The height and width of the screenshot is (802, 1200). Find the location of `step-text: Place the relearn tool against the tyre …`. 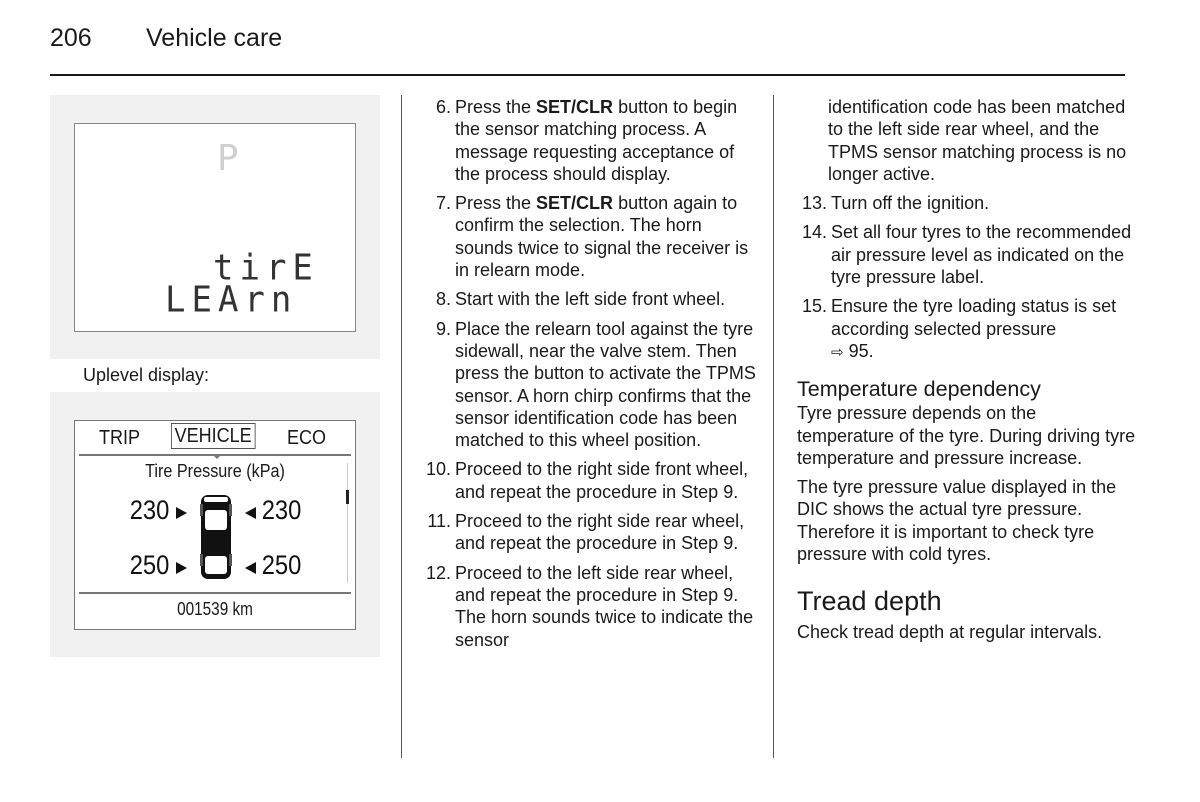

step-text: Place the relearn tool against the tyre … is located at coordinates (605, 384).